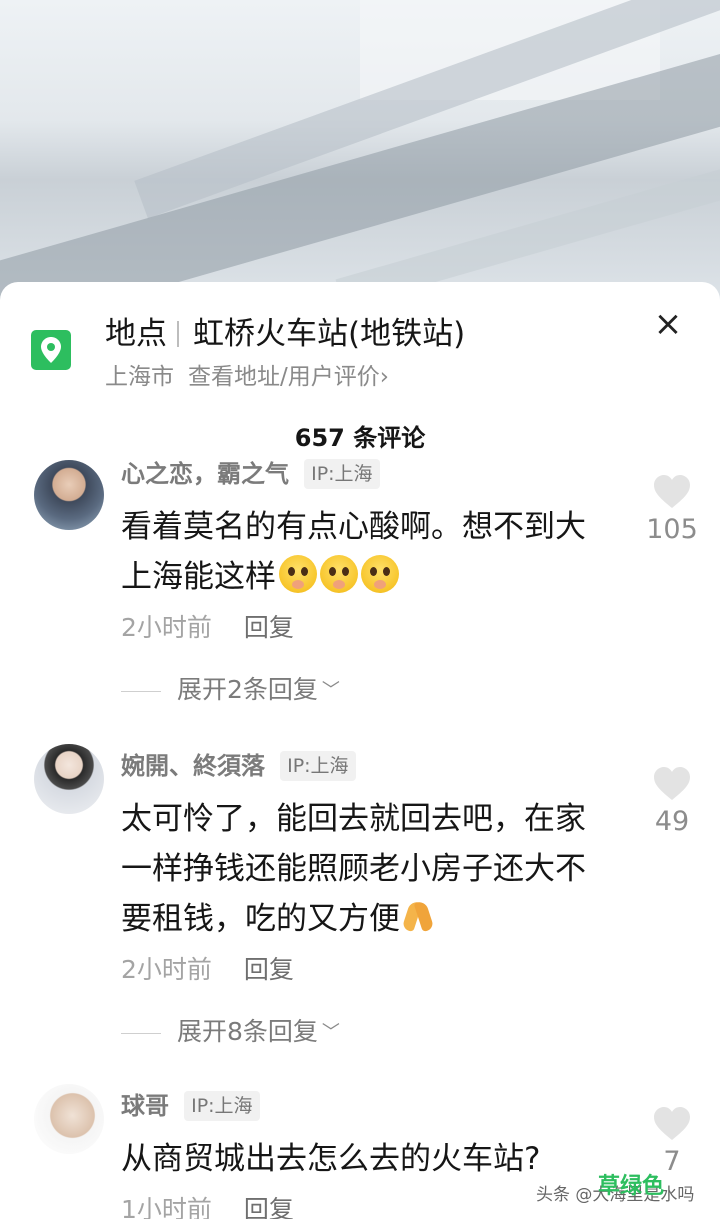 This screenshot has width=720, height=1219. Describe the element at coordinates (672, 803) in the screenshot. I see `like-button: 49` at that location.